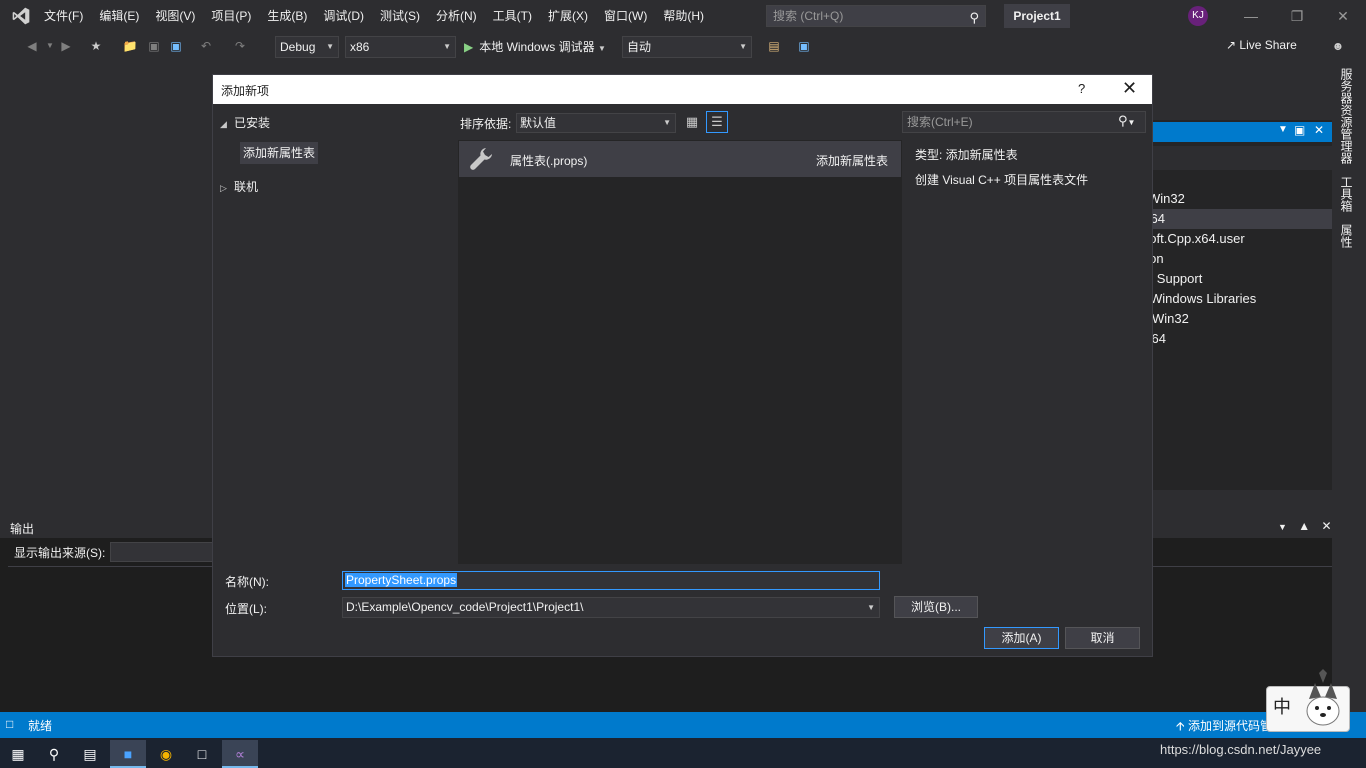  I want to click on tree-item-windows-libraries-sheet: Windows Libraries, so click(1242, 299).